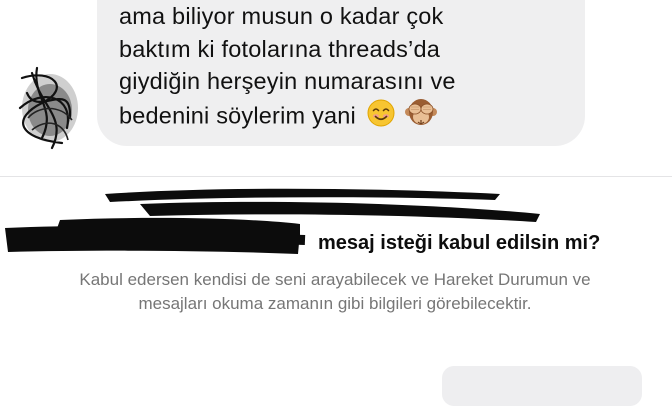  What do you see at coordinates (281, 16) in the screenshot?
I see `message-line: ama biliyor musun o kadar çok` at bounding box center [281, 16].